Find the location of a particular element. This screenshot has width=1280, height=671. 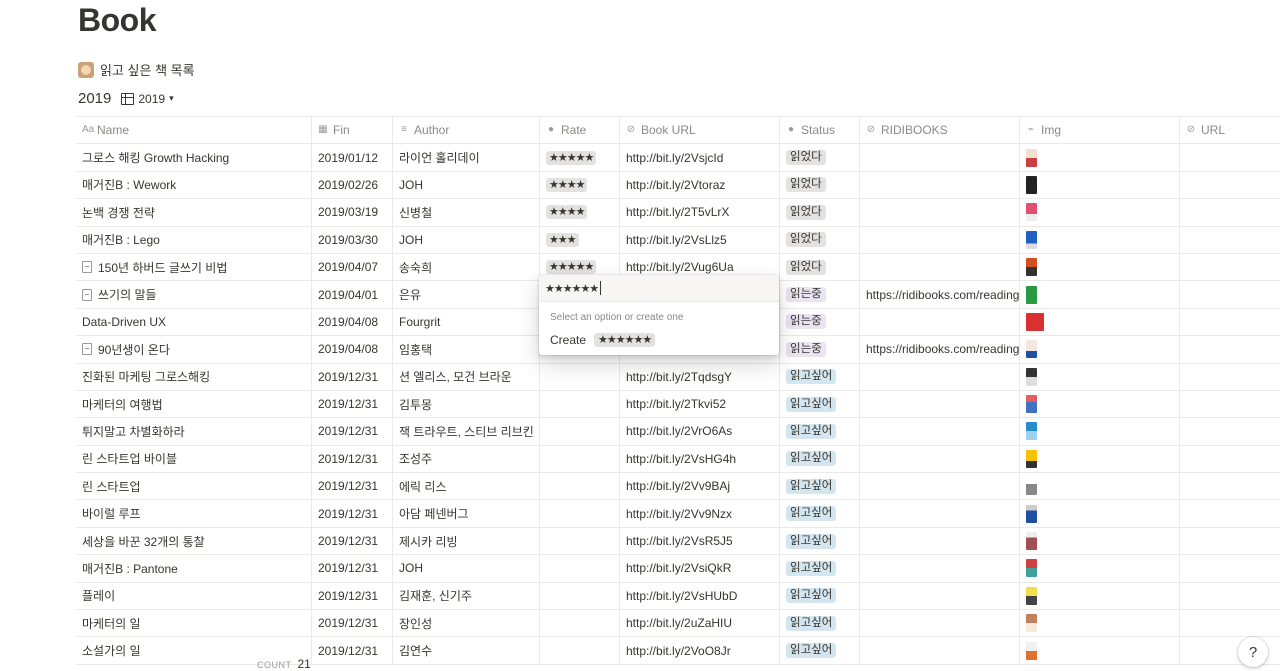

help-button: ? is located at coordinates (1253, 652).